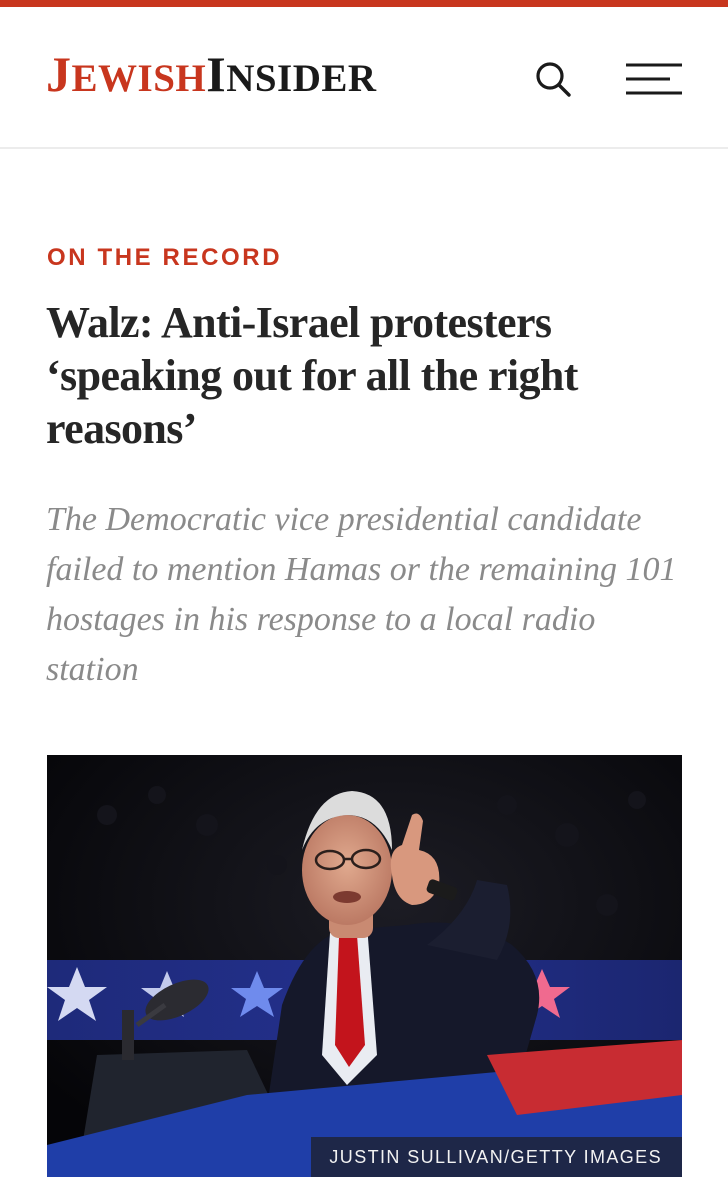  What do you see at coordinates (364, 3) in the screenshot?
I see `brand-top-bar` at bounding box center [364, 3].